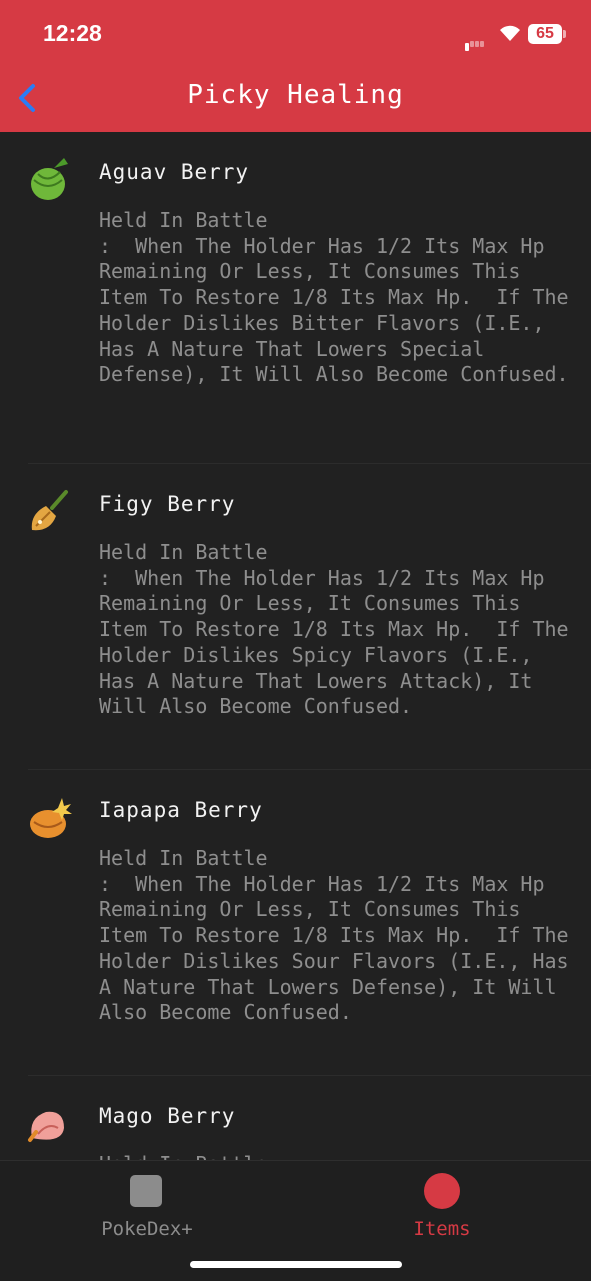  Describe the element at coordinates (510, 33) in the screenshot. I see `wifi-icon` at that location.